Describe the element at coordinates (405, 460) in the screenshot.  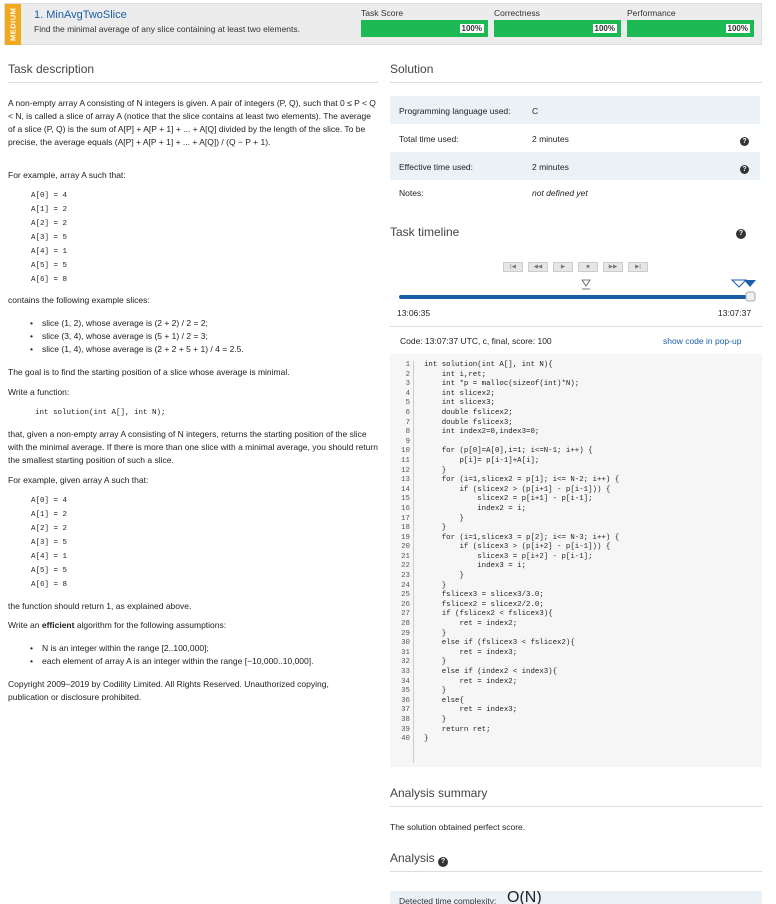
I see `line-number: 11` at that location.